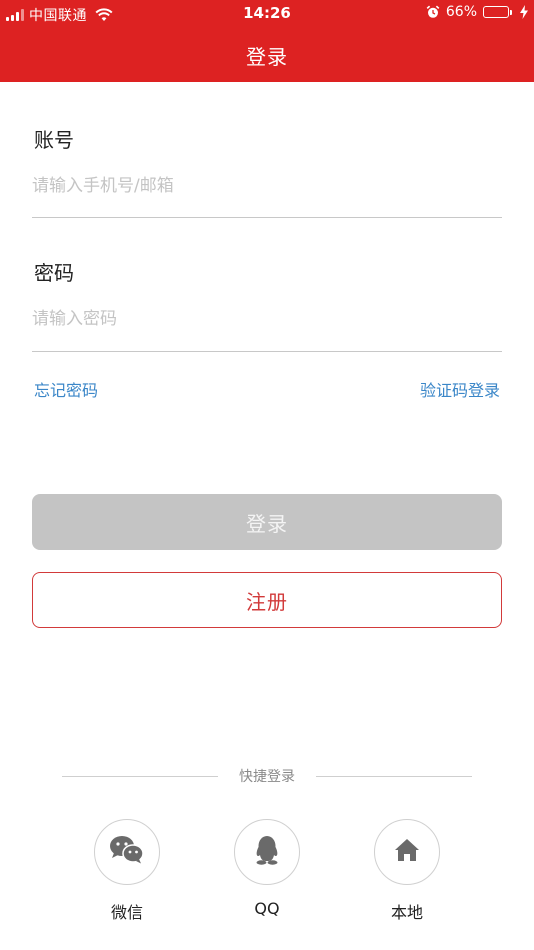 The width and height of the screenshot is (534, 950). What do you see at coordinates (524, 12) in the screenshot?
I see `charging-icon` at bounding box center [524, 12].